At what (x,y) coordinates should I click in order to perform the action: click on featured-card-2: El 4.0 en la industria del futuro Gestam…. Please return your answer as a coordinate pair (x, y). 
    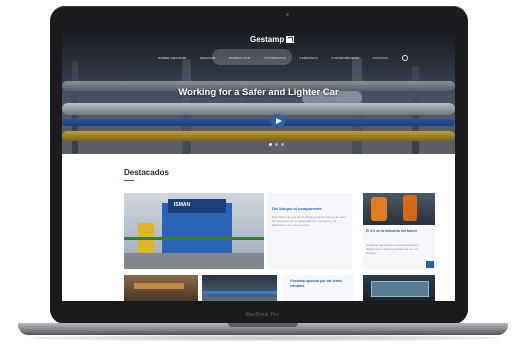
    Looking at the image, I should click on (399, 247).